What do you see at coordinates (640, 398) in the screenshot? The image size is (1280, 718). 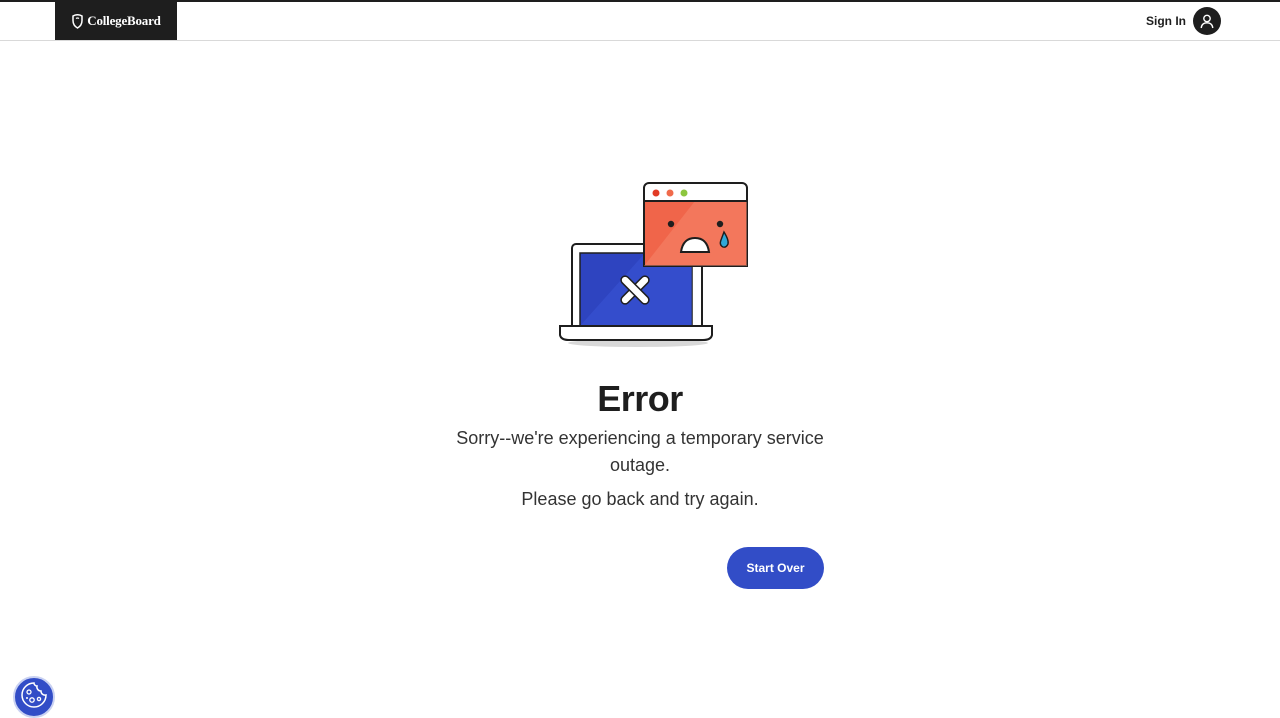 I see `page-title: Error` at bounding box center [640, 398].